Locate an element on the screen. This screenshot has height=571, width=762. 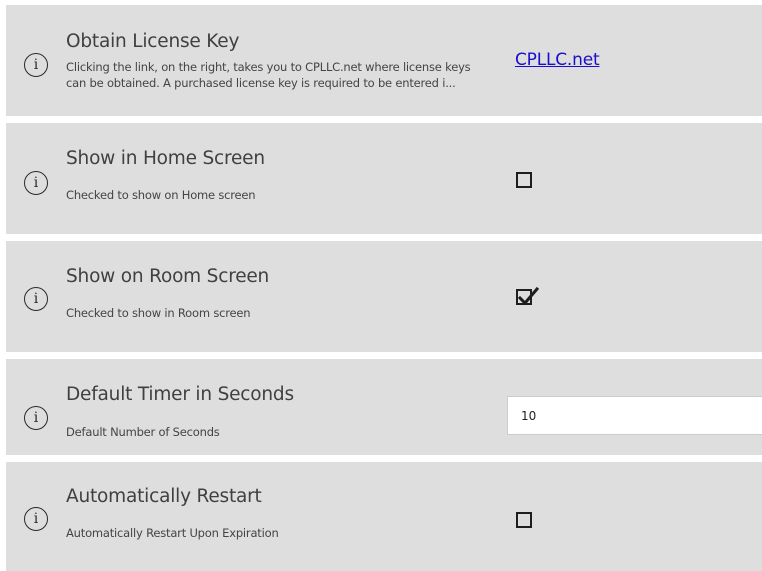
setting-title: Show on Room Screen is located at coordinates (168, 276).